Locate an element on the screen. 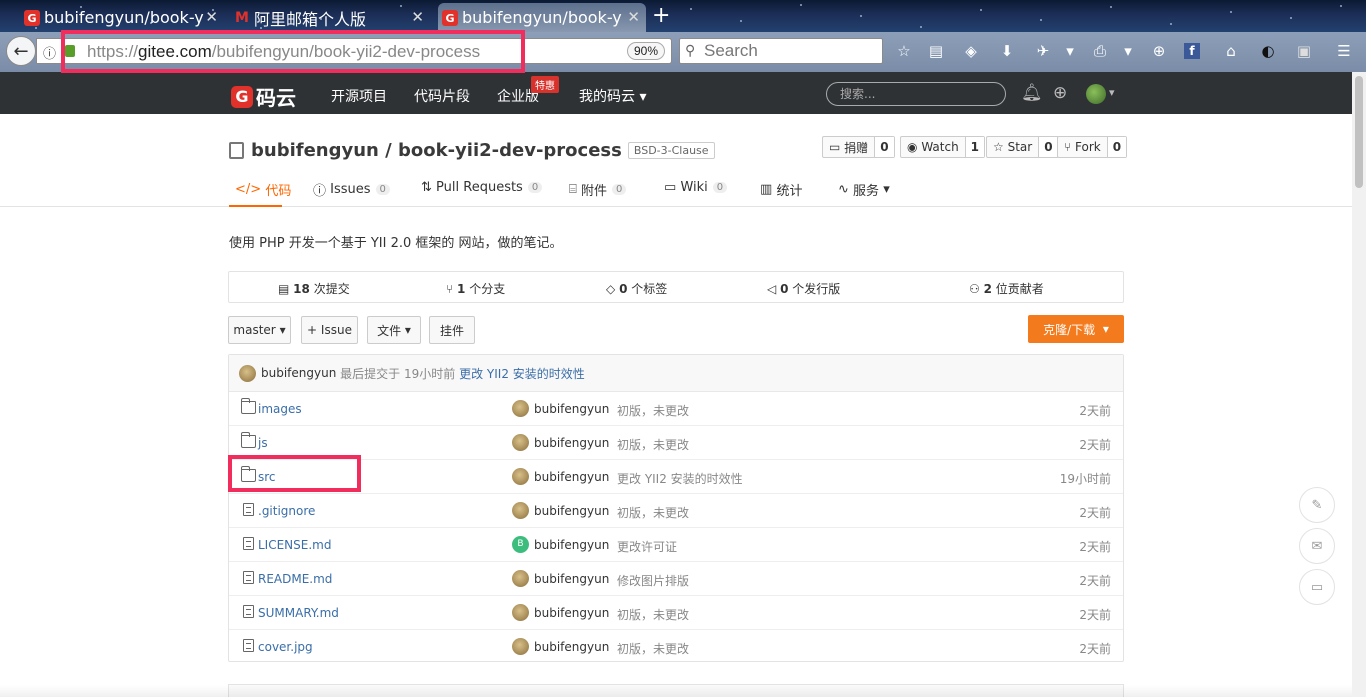  zoom-indicator: 90% is located at coordinates (646, 51).